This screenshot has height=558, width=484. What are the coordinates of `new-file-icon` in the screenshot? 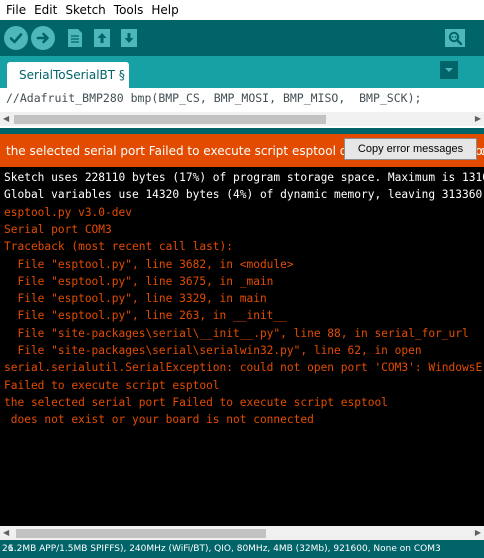 It's located at (75, 38).